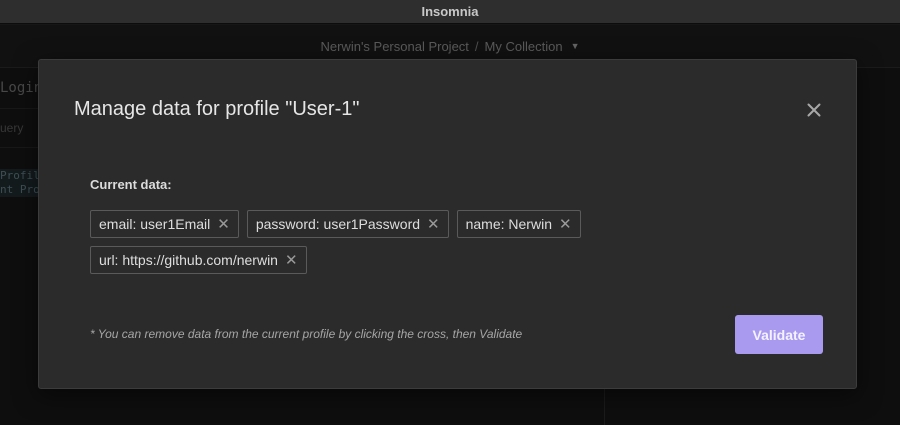 This screenshot has width=900, height=425. Describe the element at coordinates (217, 109) in the screenshot. I see `modal-title: Manage data for profile "User-1"` at that location.